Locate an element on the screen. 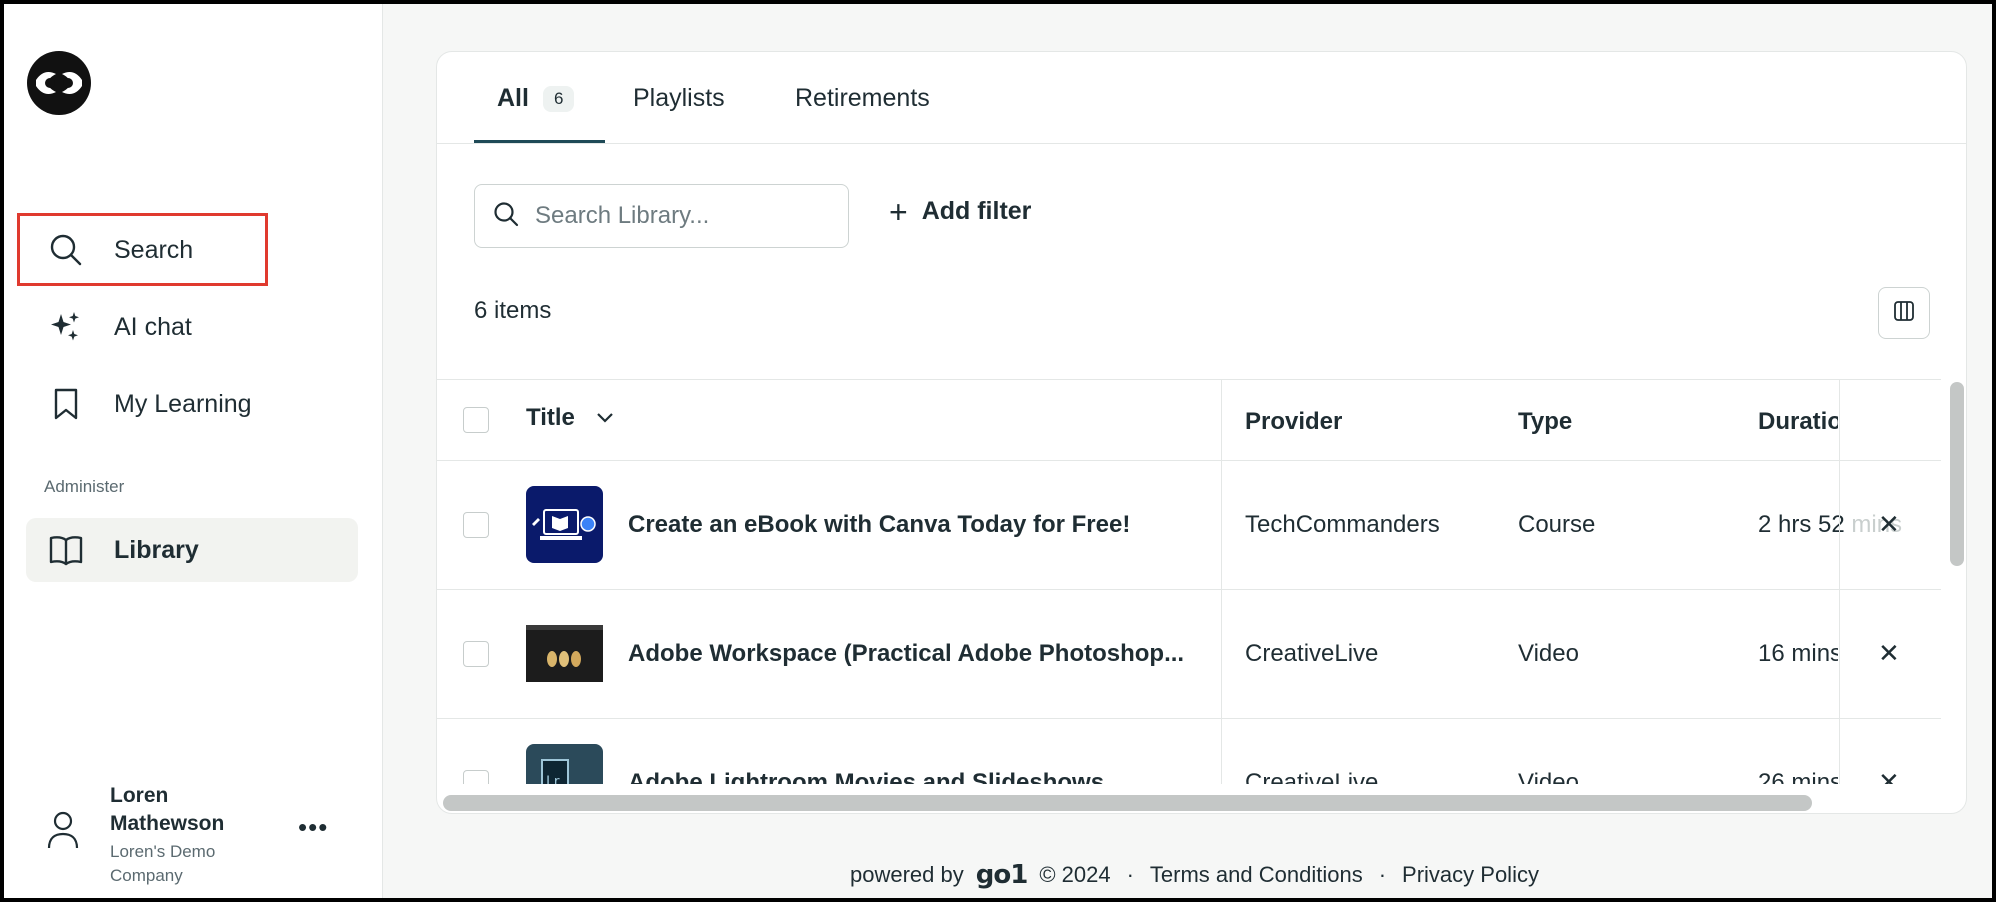  terms-link: Terms and Conditions is located at coordinates (1256, 875).